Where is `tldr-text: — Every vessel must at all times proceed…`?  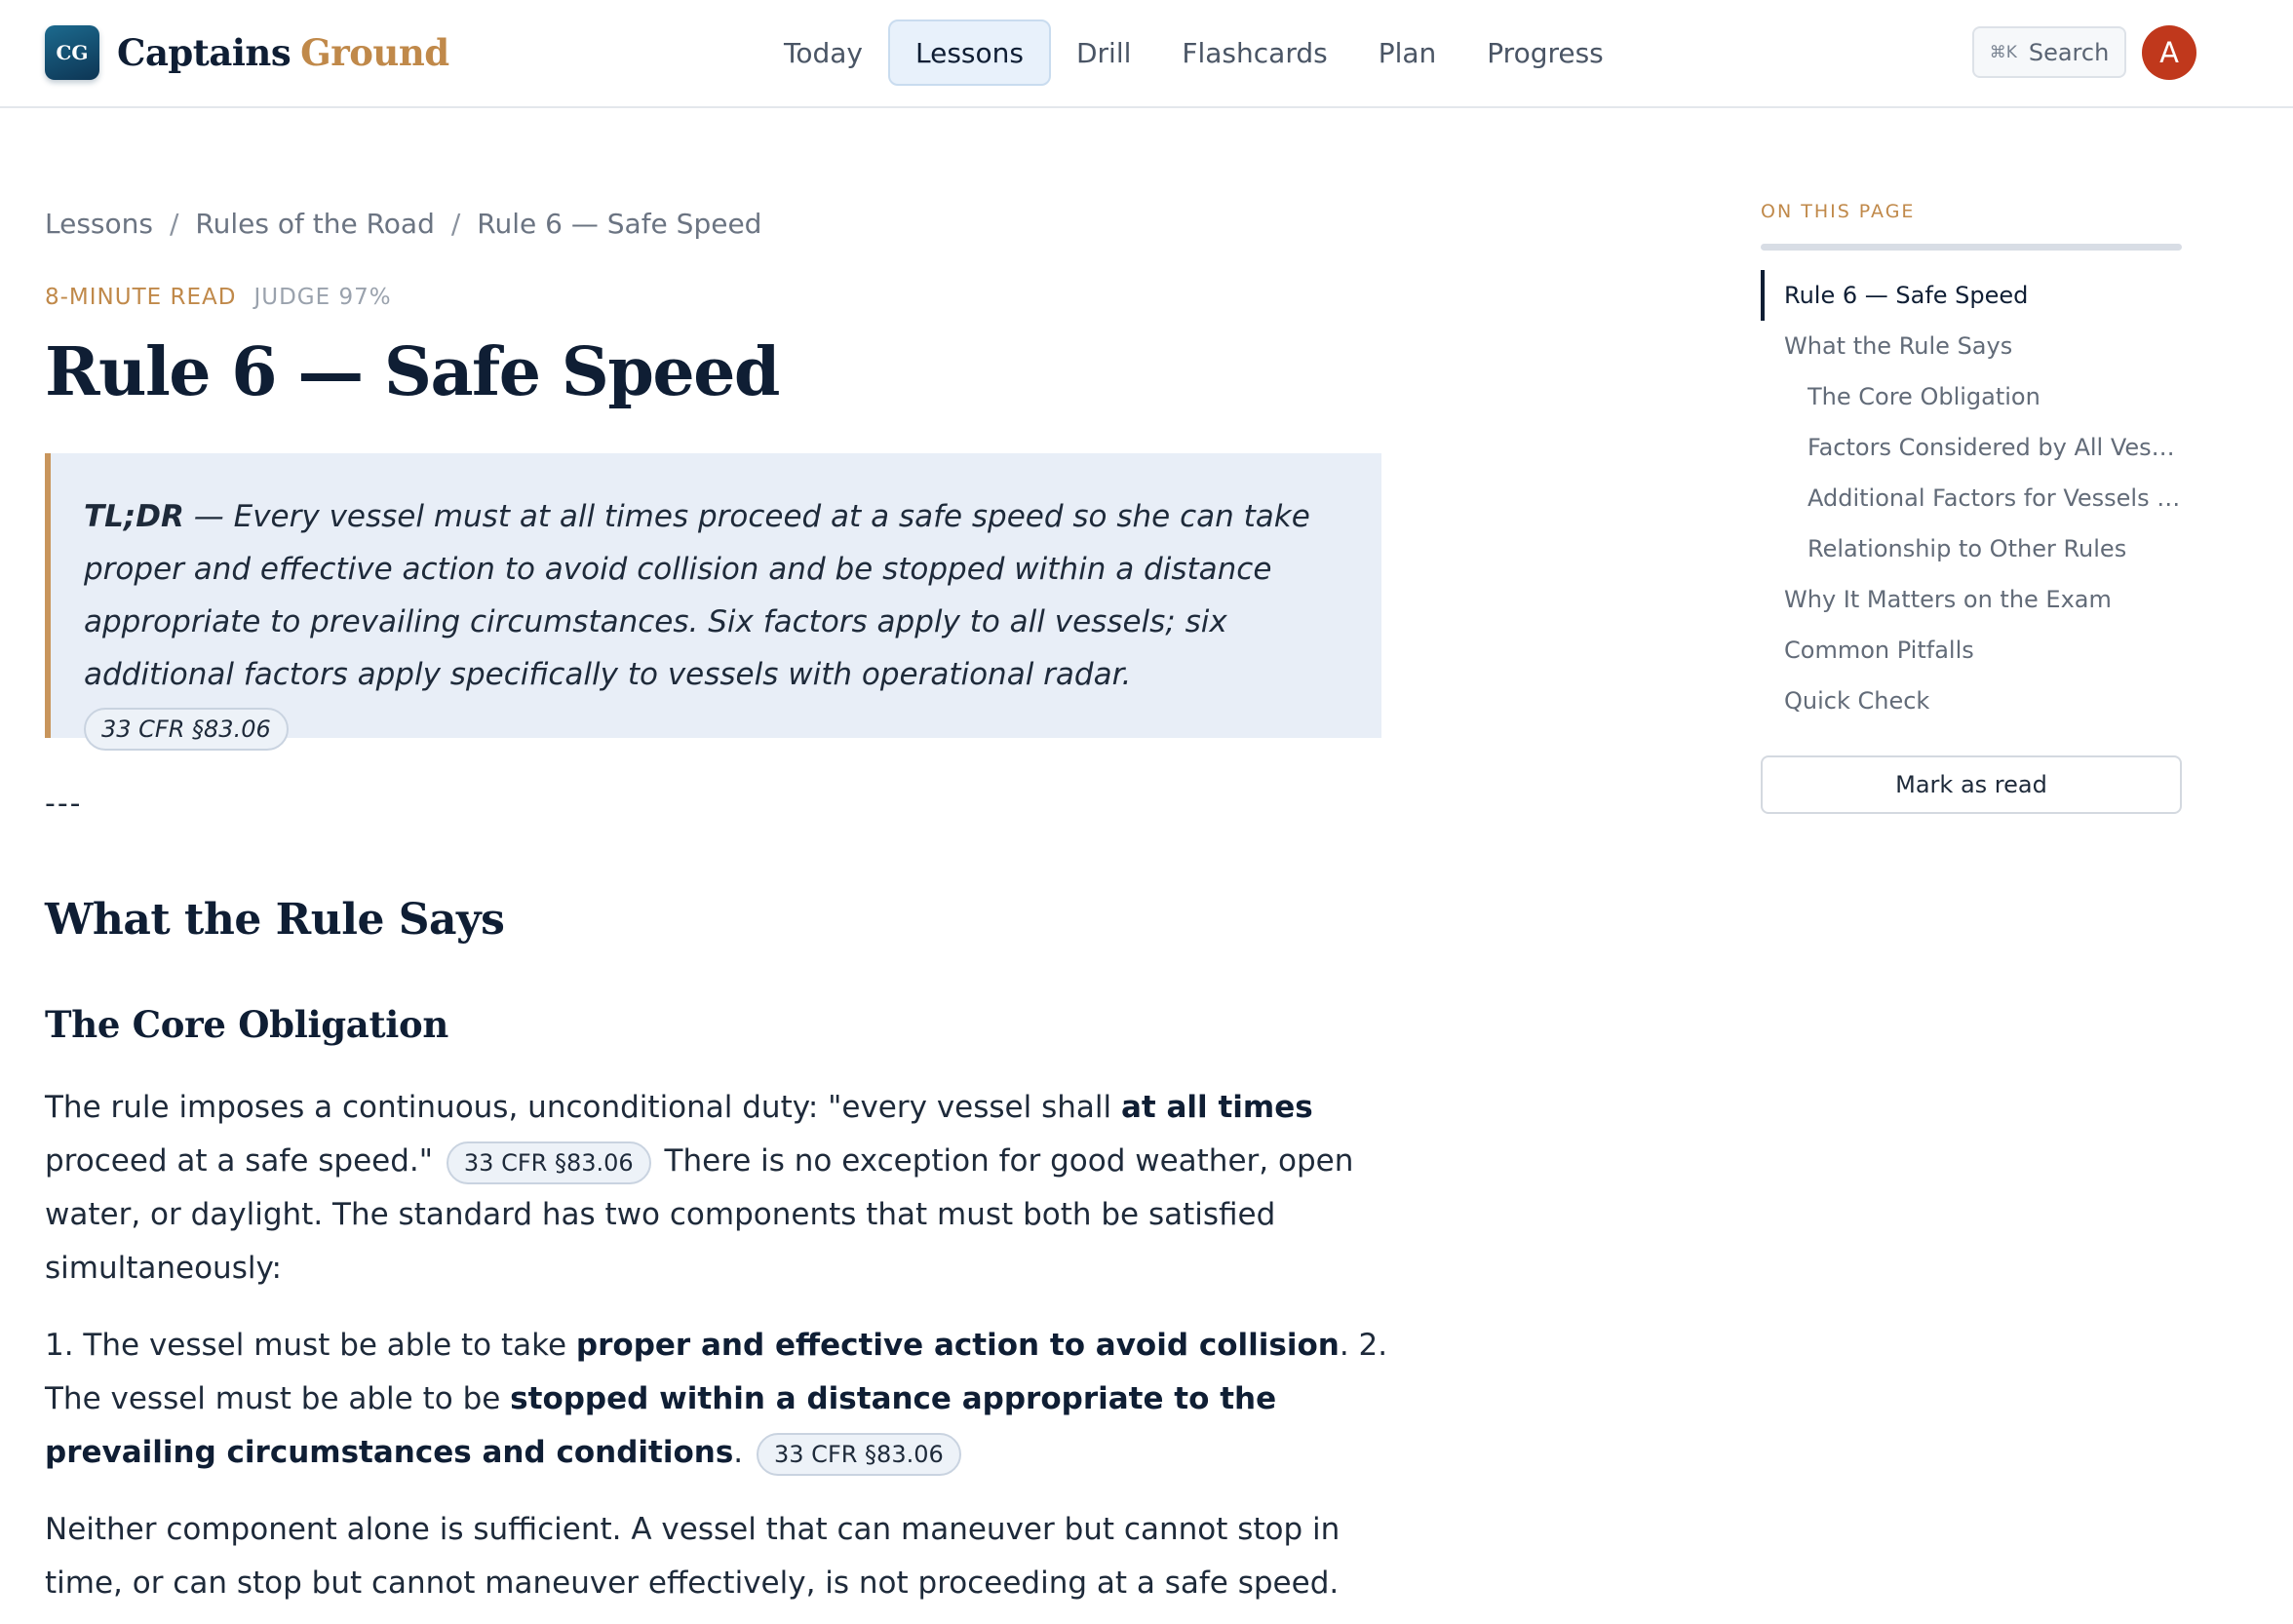 tldr-text: — Every vessel must at all times proceed… is located at coordinates (697, 595).